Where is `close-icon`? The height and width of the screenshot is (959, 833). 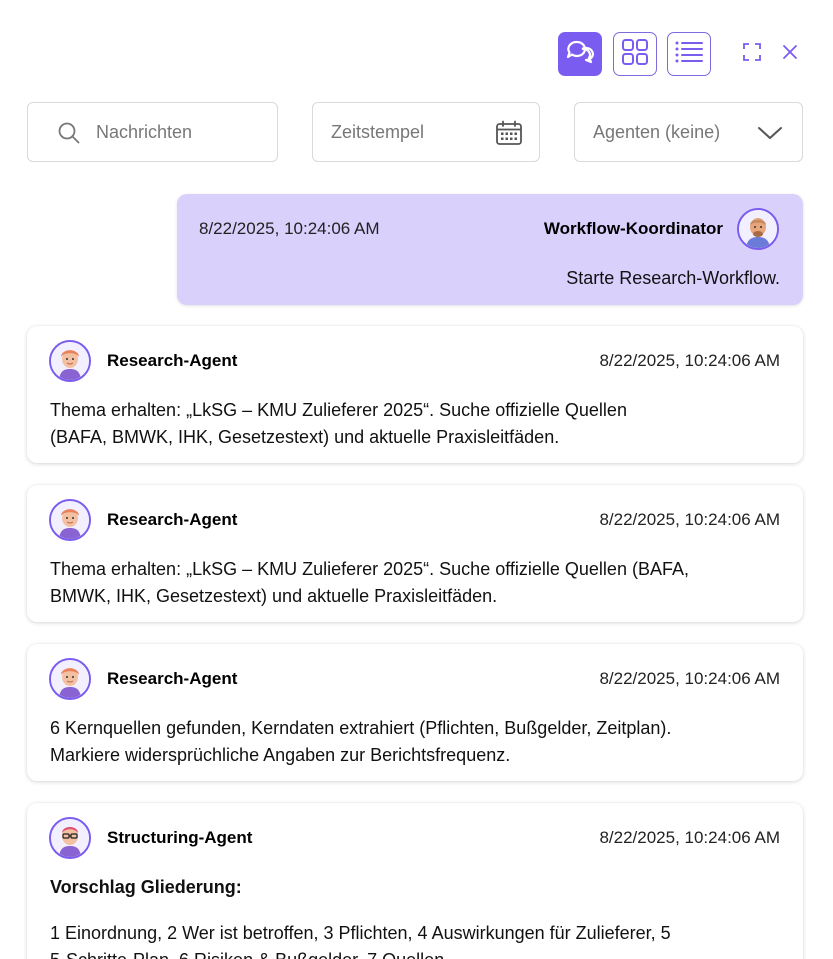
close-icon is located at coordinates (790, 54).